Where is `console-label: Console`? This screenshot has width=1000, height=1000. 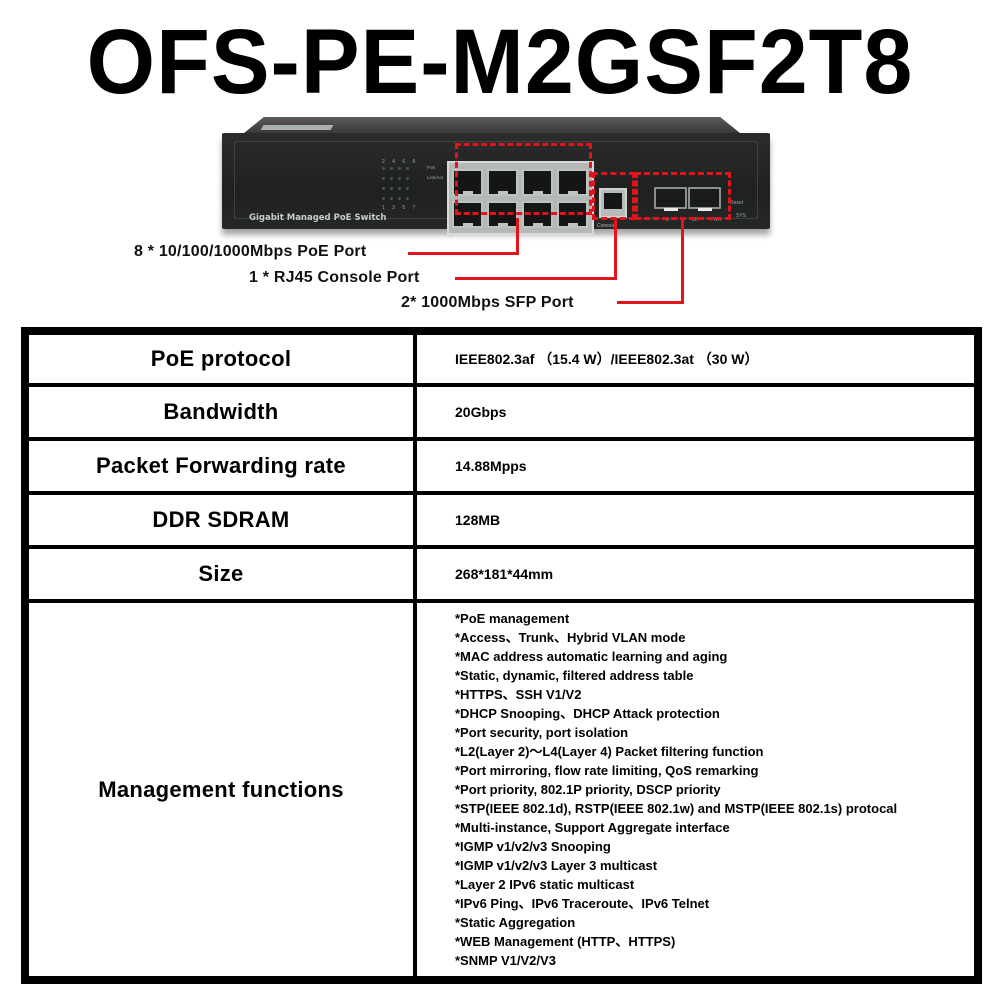
console-label: Console is located at coordinates (606, 226).